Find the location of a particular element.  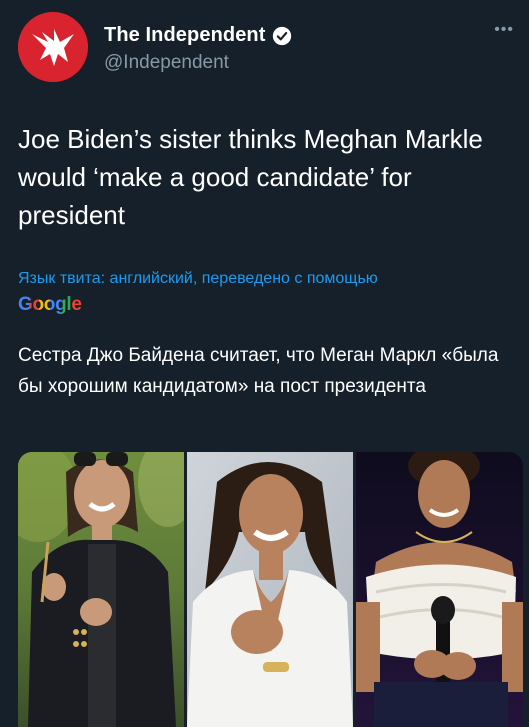

user-handle: @Independent is located at coordinates (166, 63).